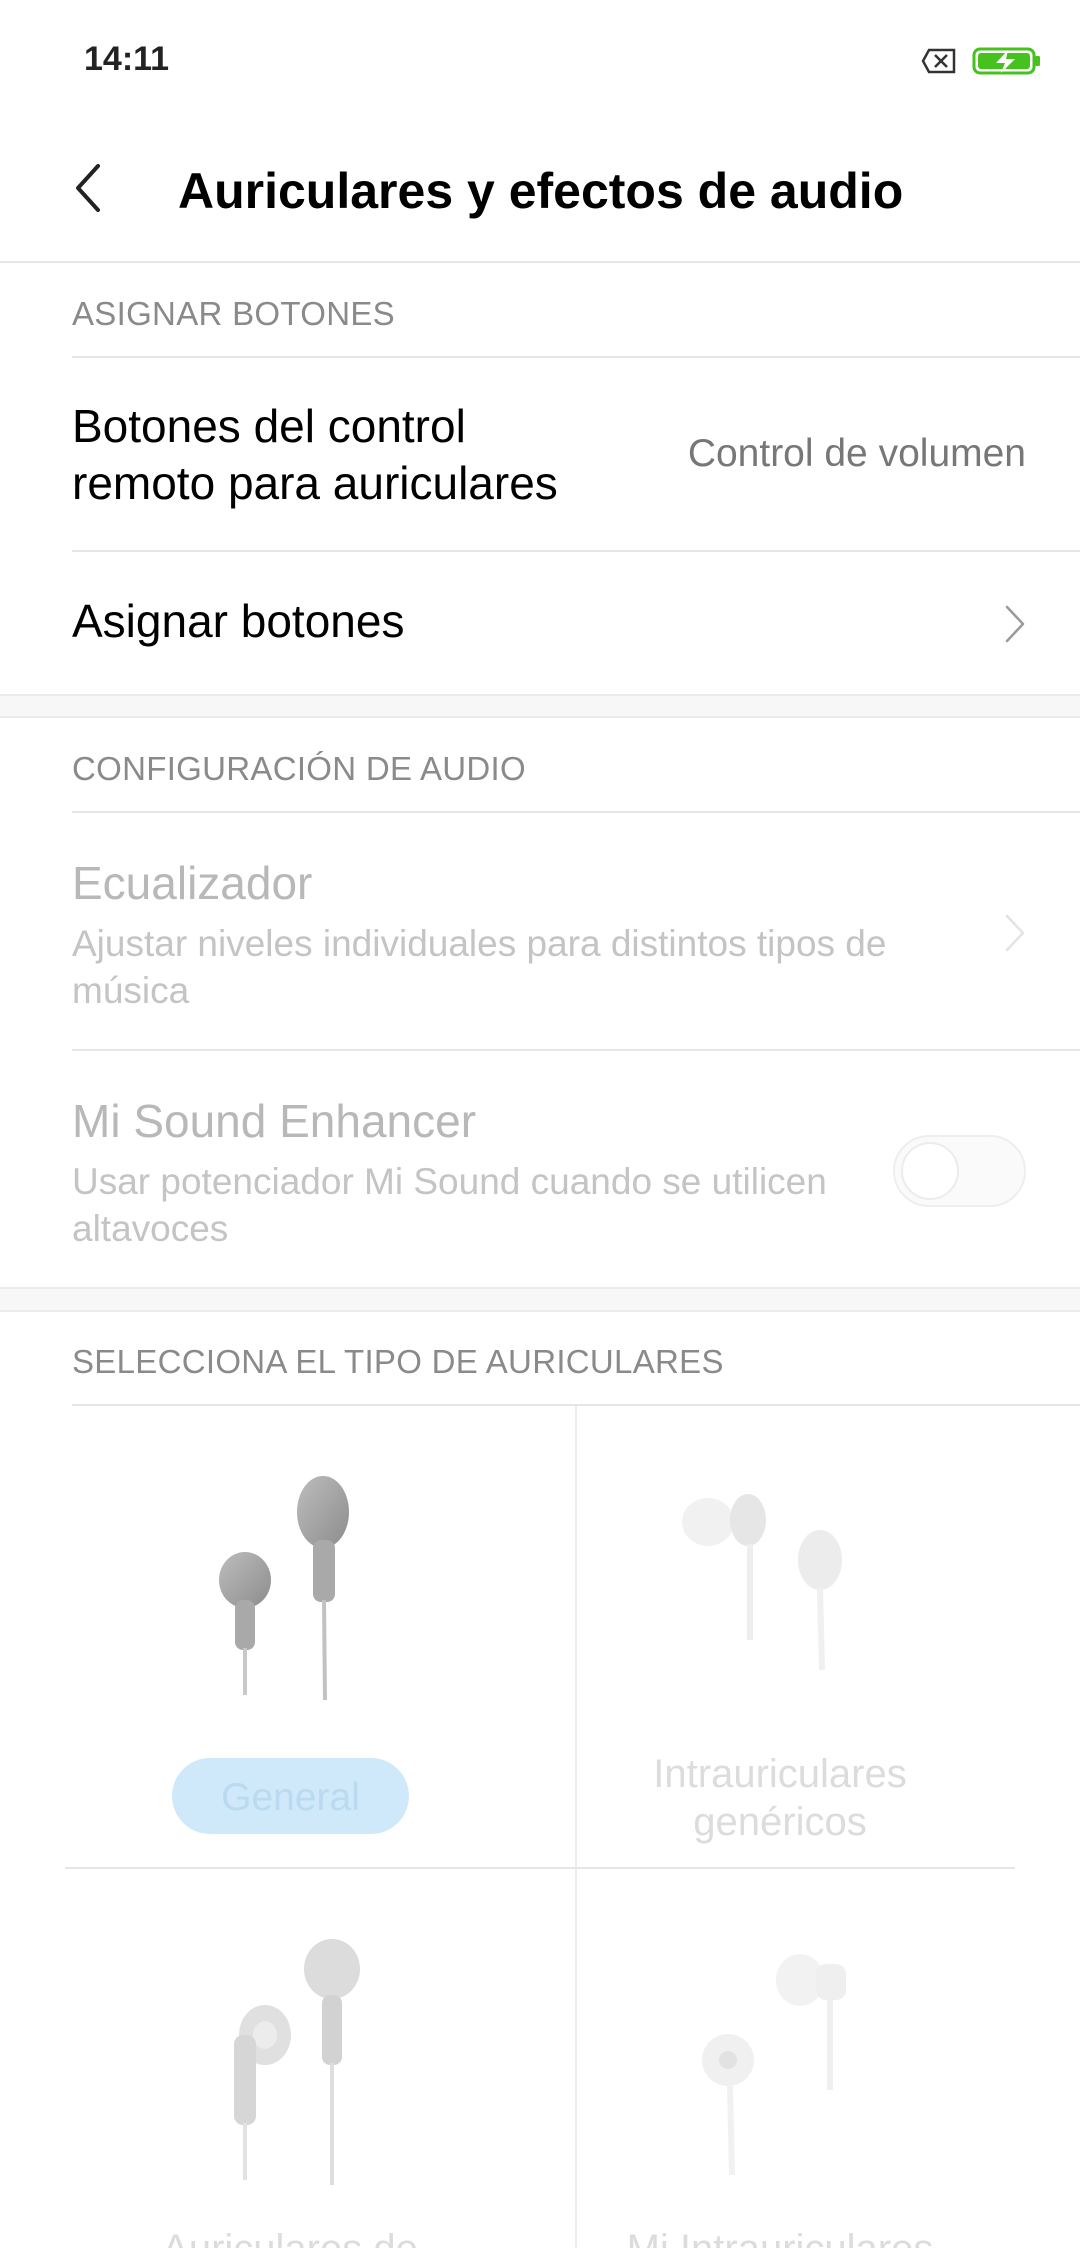 This screenshot has height=2248, width=1080. Describe the element at coordinates (274, 1121) in the screenshot. I see `mi-sound-enhancer-title: Mi Sound Enhancer` at that location.